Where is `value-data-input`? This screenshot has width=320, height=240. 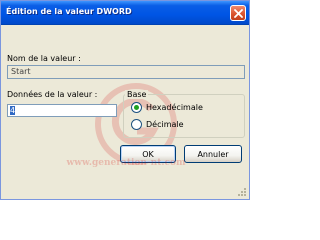 value-data-input is located at coordinates (62, 110).